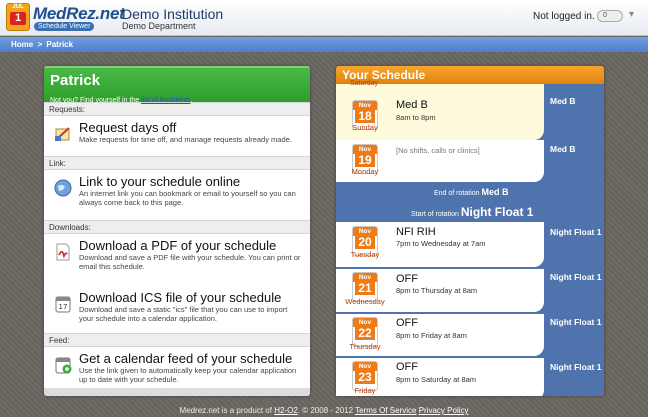 The width and height of the screenshot is (648, 417). I want to click on shift-time: 7pm to Wednesday at 7am, so click(441, 243).